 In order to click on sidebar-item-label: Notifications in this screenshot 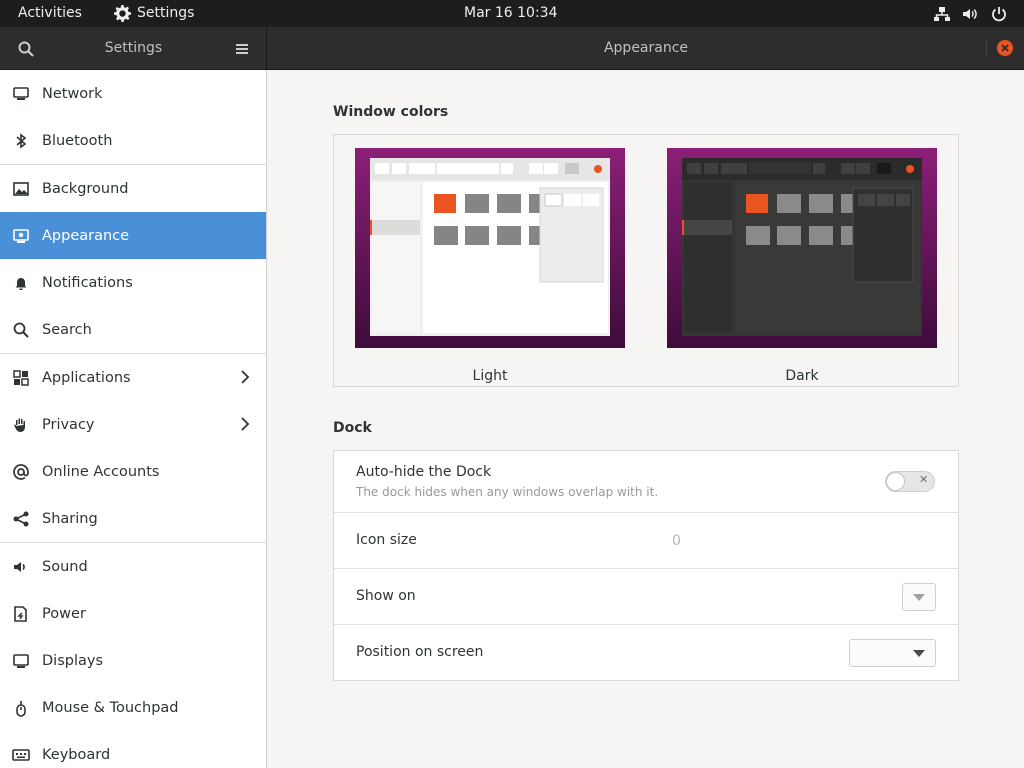, I will do `click(87, 282)`.